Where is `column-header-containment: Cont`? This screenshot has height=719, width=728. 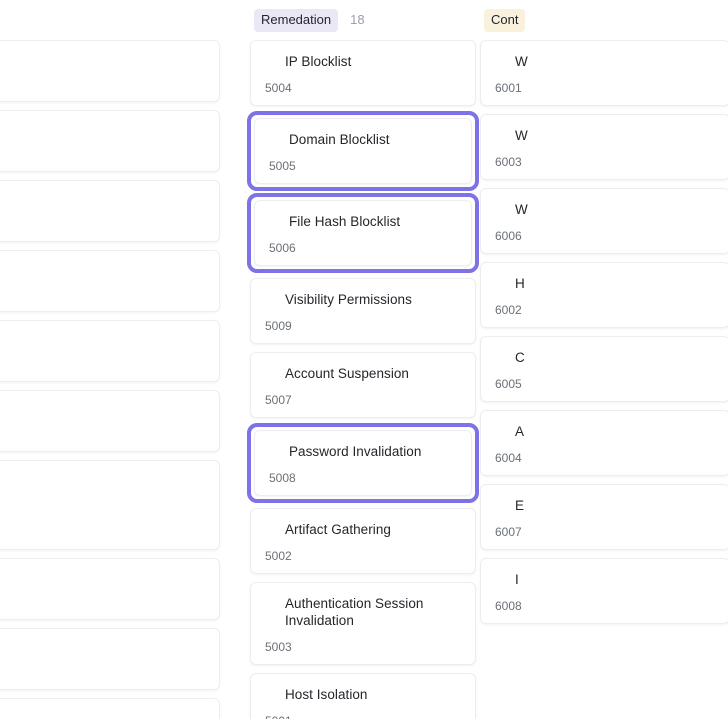 column-header-containment: Cont is located at coordinates (604, 20).